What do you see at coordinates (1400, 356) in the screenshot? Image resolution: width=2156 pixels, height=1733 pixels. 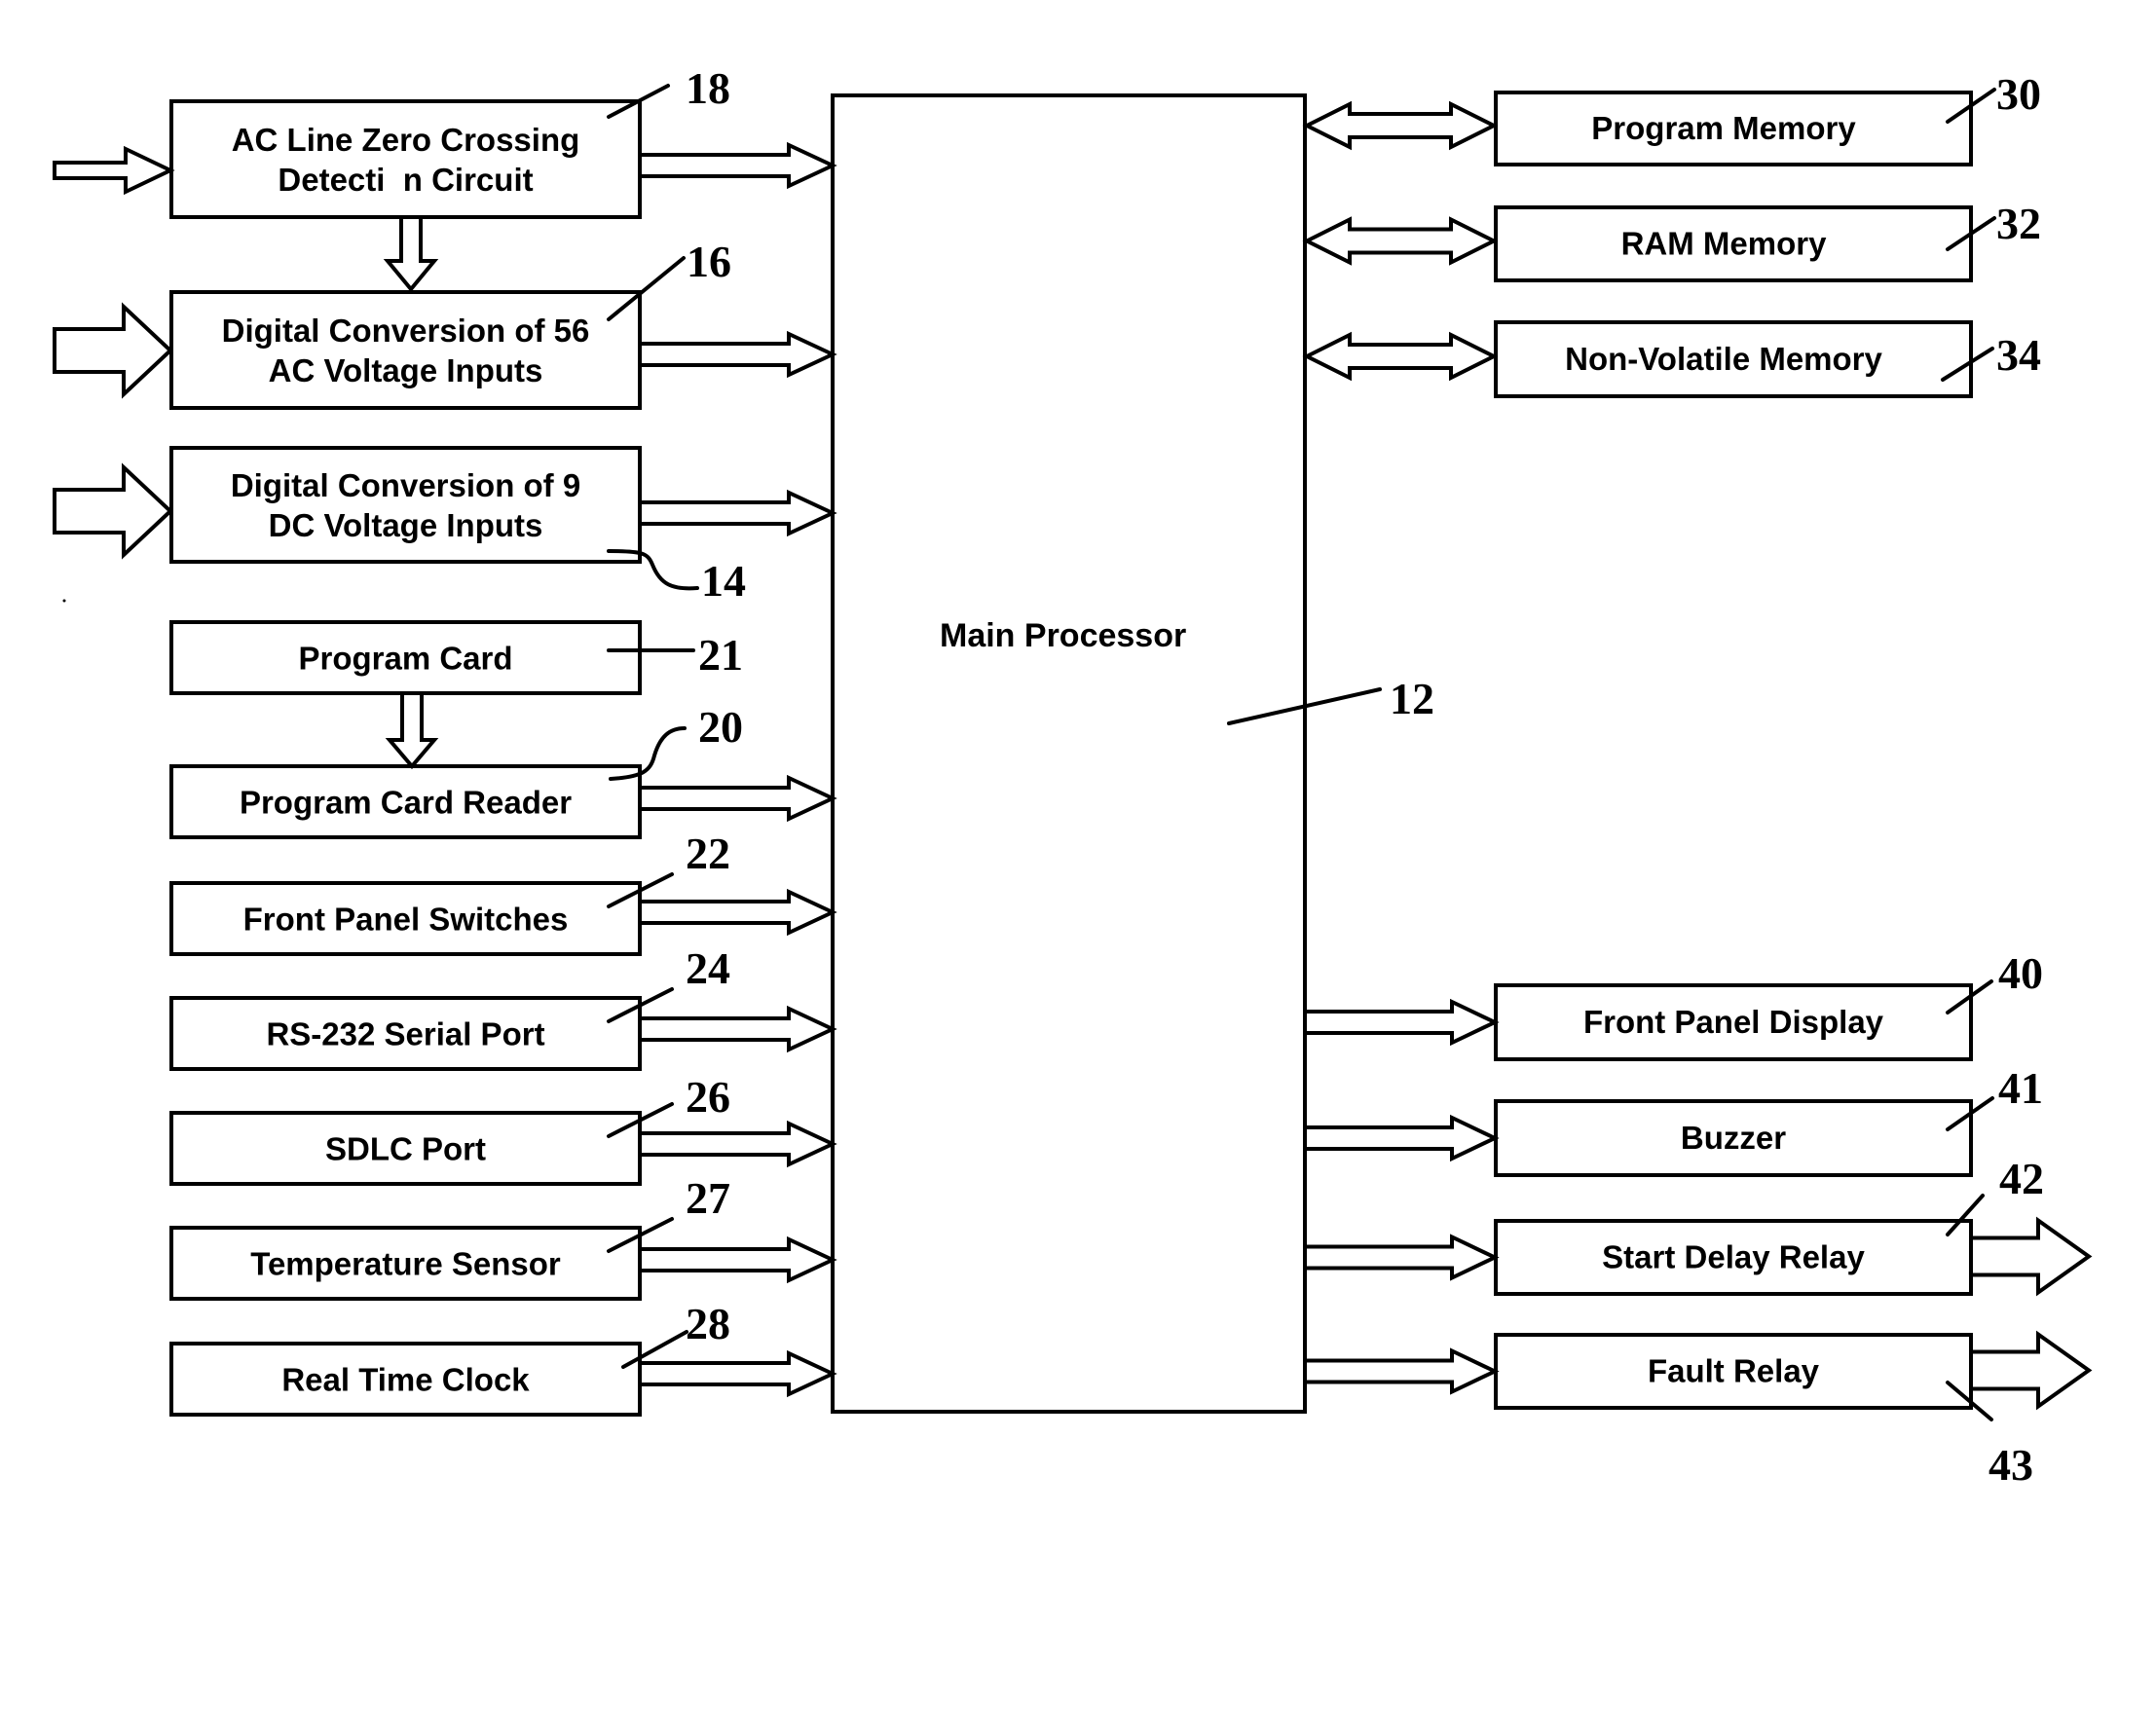 I see `non-volatile-memory-bus-arrow` at bounding box center [1400, 356].